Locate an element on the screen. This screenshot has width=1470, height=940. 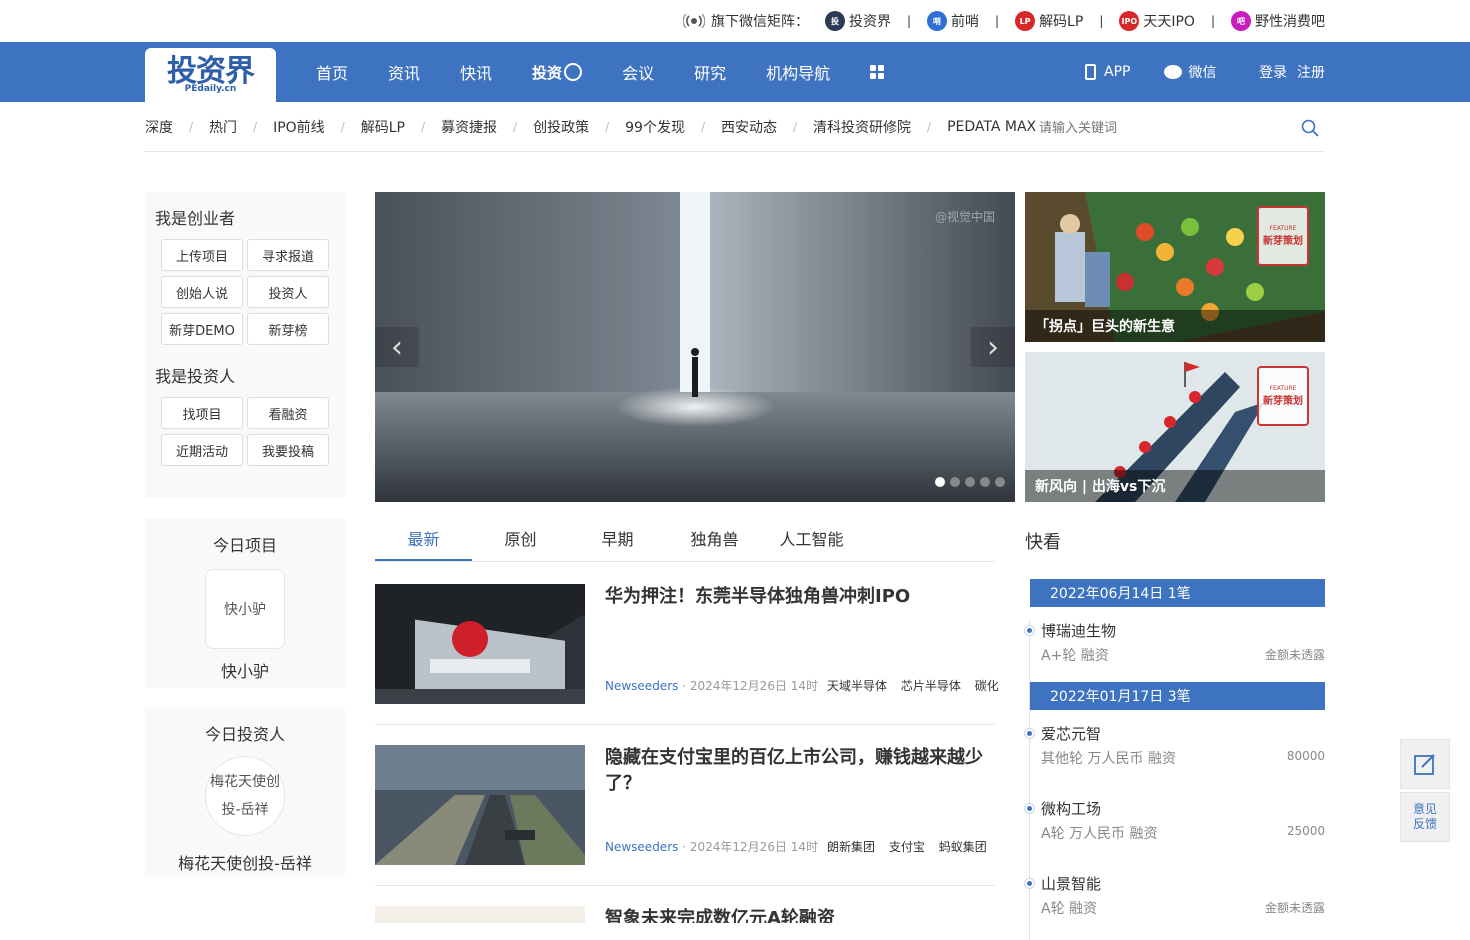
nav-home: 首页 is located at coordinates (332, 72).